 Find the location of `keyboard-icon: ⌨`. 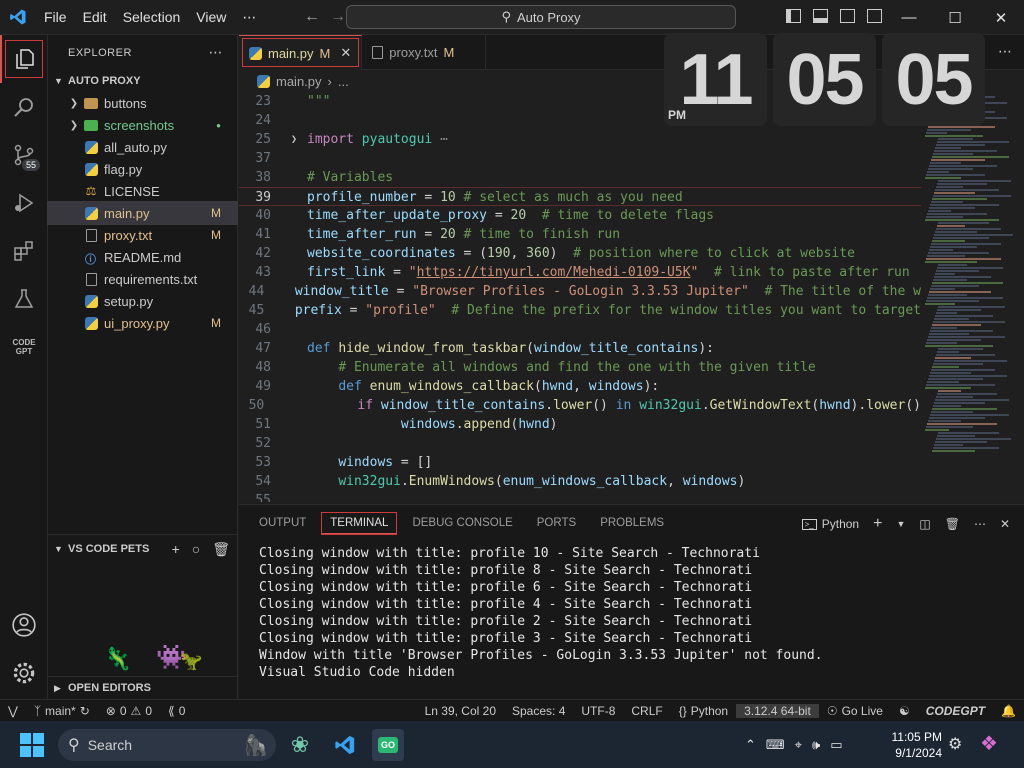

keyboard-icon: ⌨ is located at coordinates (775, 745).